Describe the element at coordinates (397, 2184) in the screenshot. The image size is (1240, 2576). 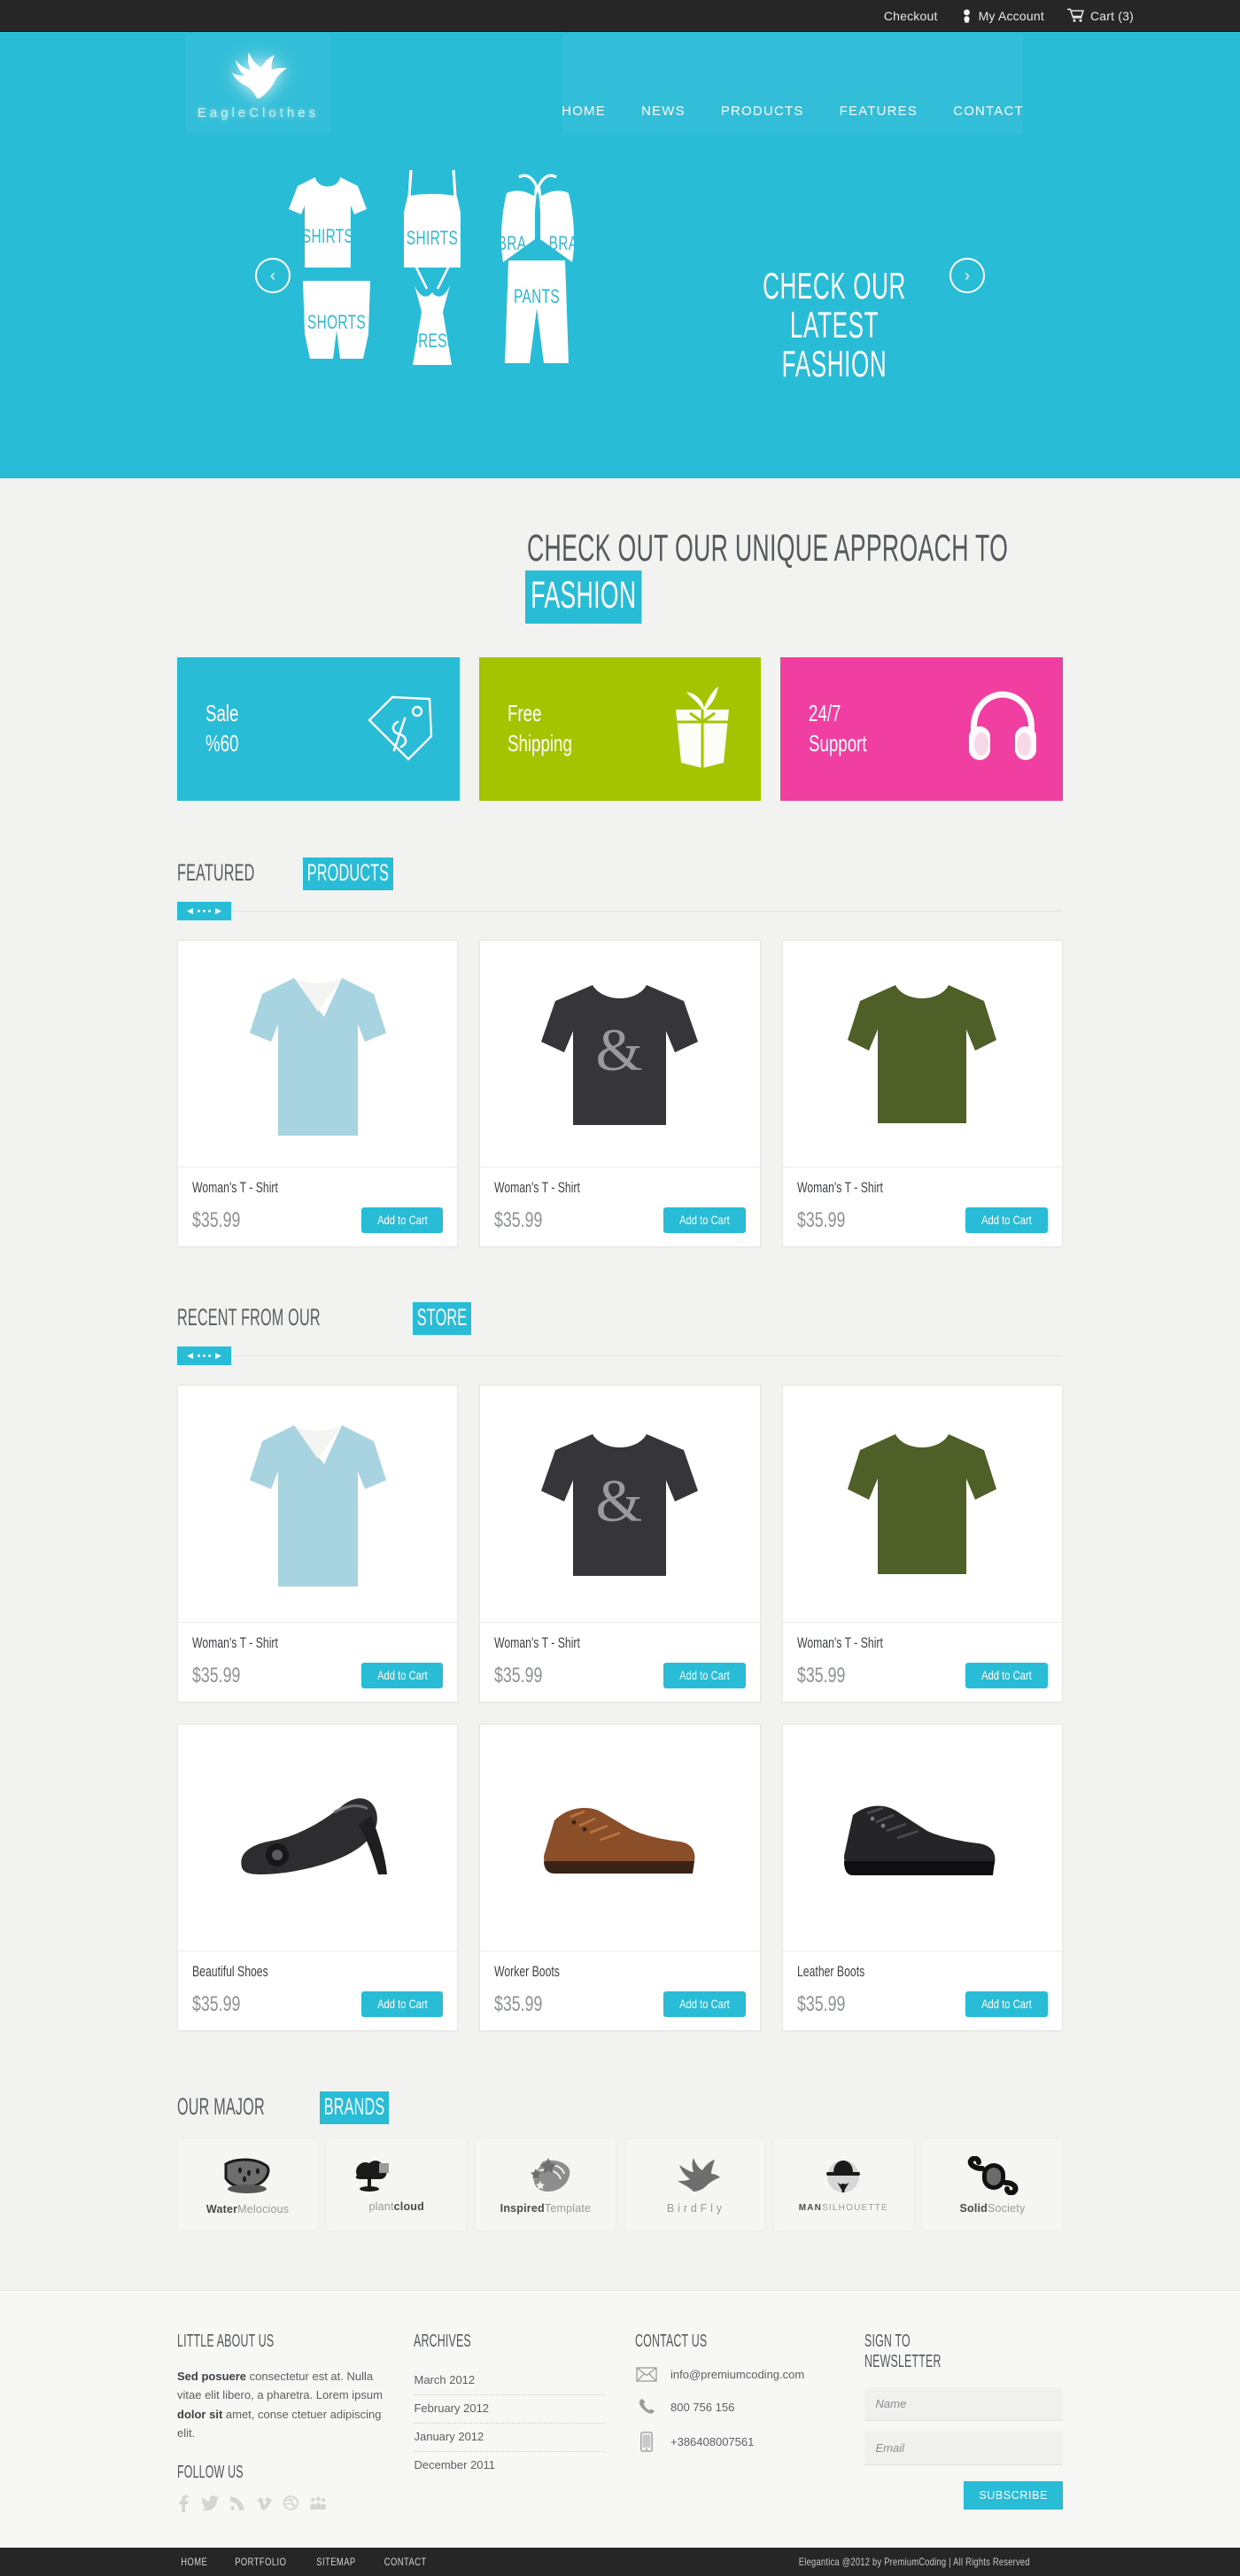
I see `brand-item: plantcloud` at that location.